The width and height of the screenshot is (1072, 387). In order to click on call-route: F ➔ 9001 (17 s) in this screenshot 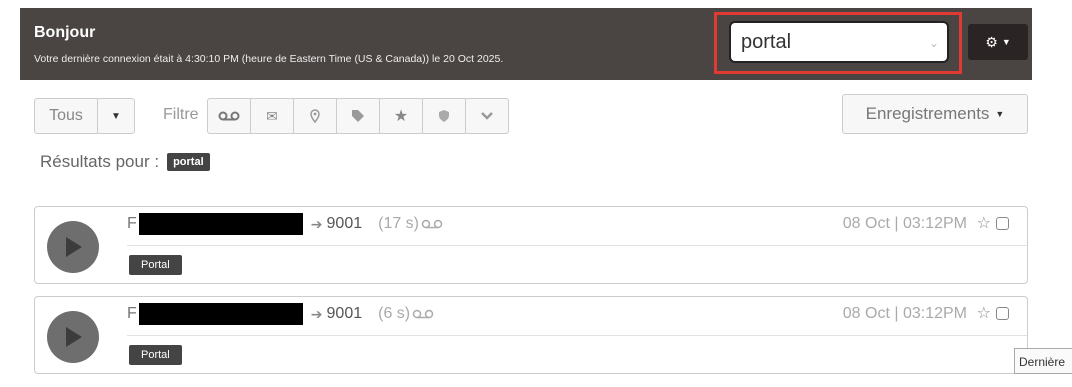, I will do `click(285, 224)`.